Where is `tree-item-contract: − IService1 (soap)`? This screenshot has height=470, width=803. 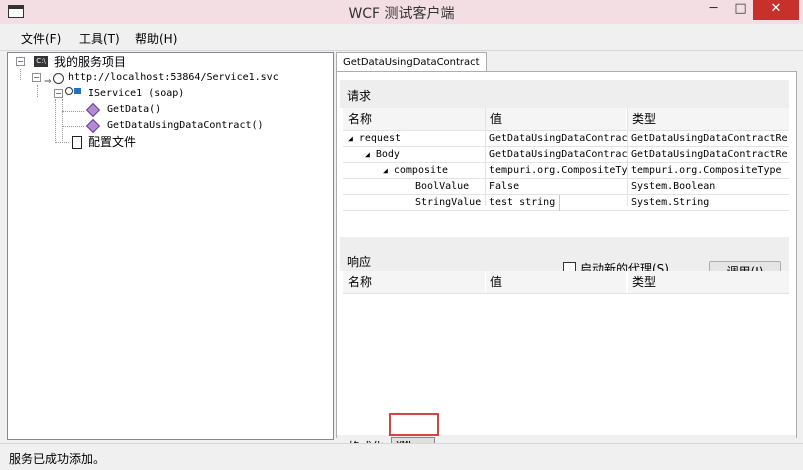 tree-item-contract: − IService1 (soap) is located at coordinates (182, 94).